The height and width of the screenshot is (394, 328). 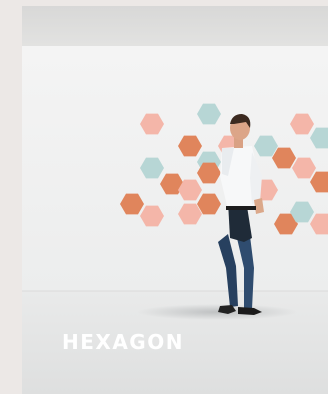 What do you see at coordinates (175, 26) in the screenshot?
I see `ceiling` at bounding box center [175, 26].